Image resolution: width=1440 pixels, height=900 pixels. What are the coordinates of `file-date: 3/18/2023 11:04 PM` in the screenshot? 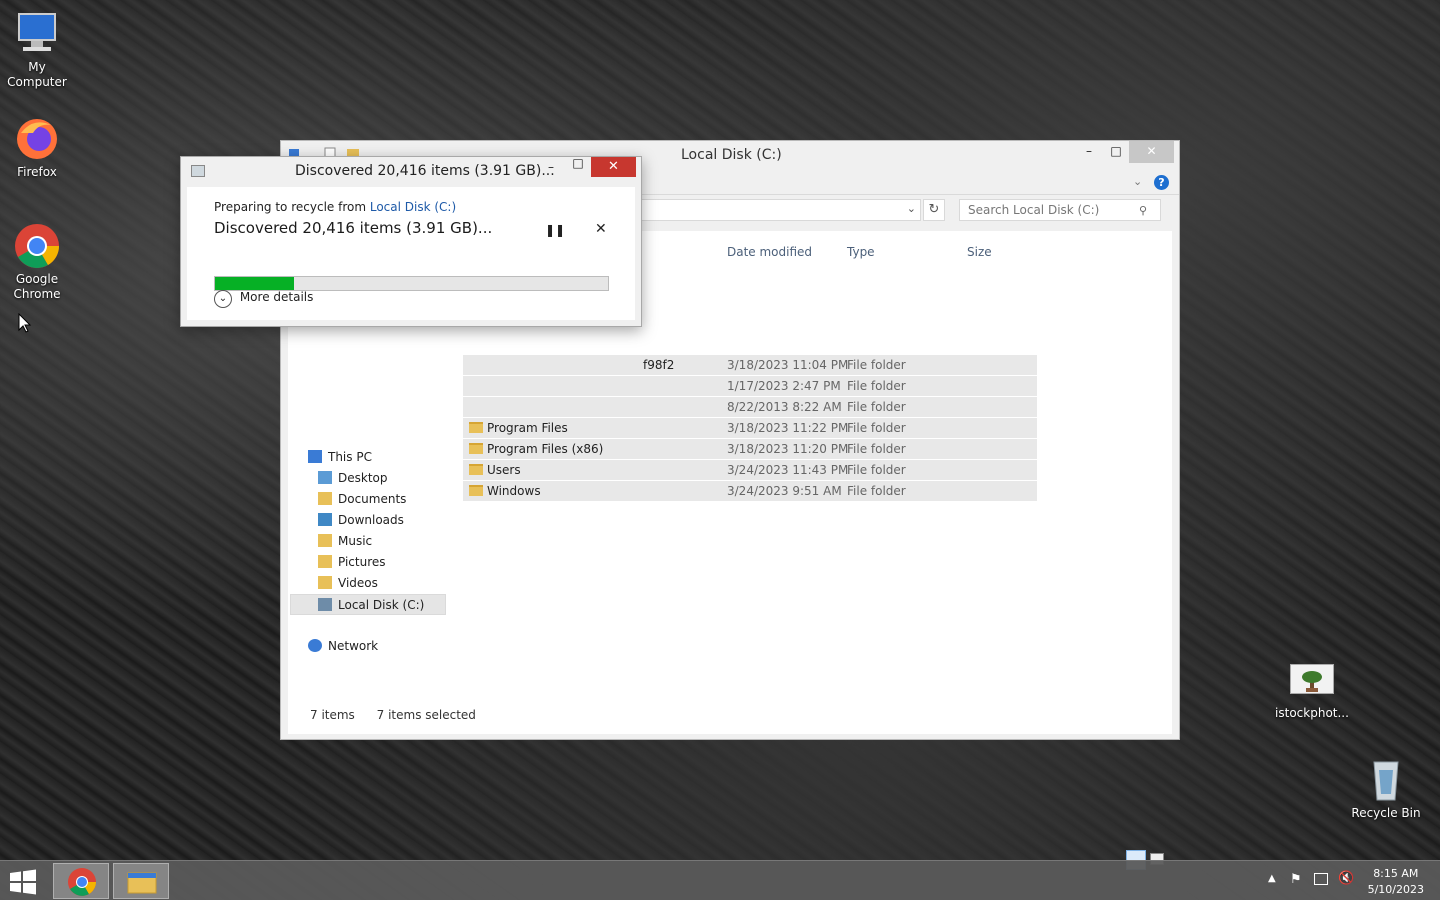 It's located at (788, 365).